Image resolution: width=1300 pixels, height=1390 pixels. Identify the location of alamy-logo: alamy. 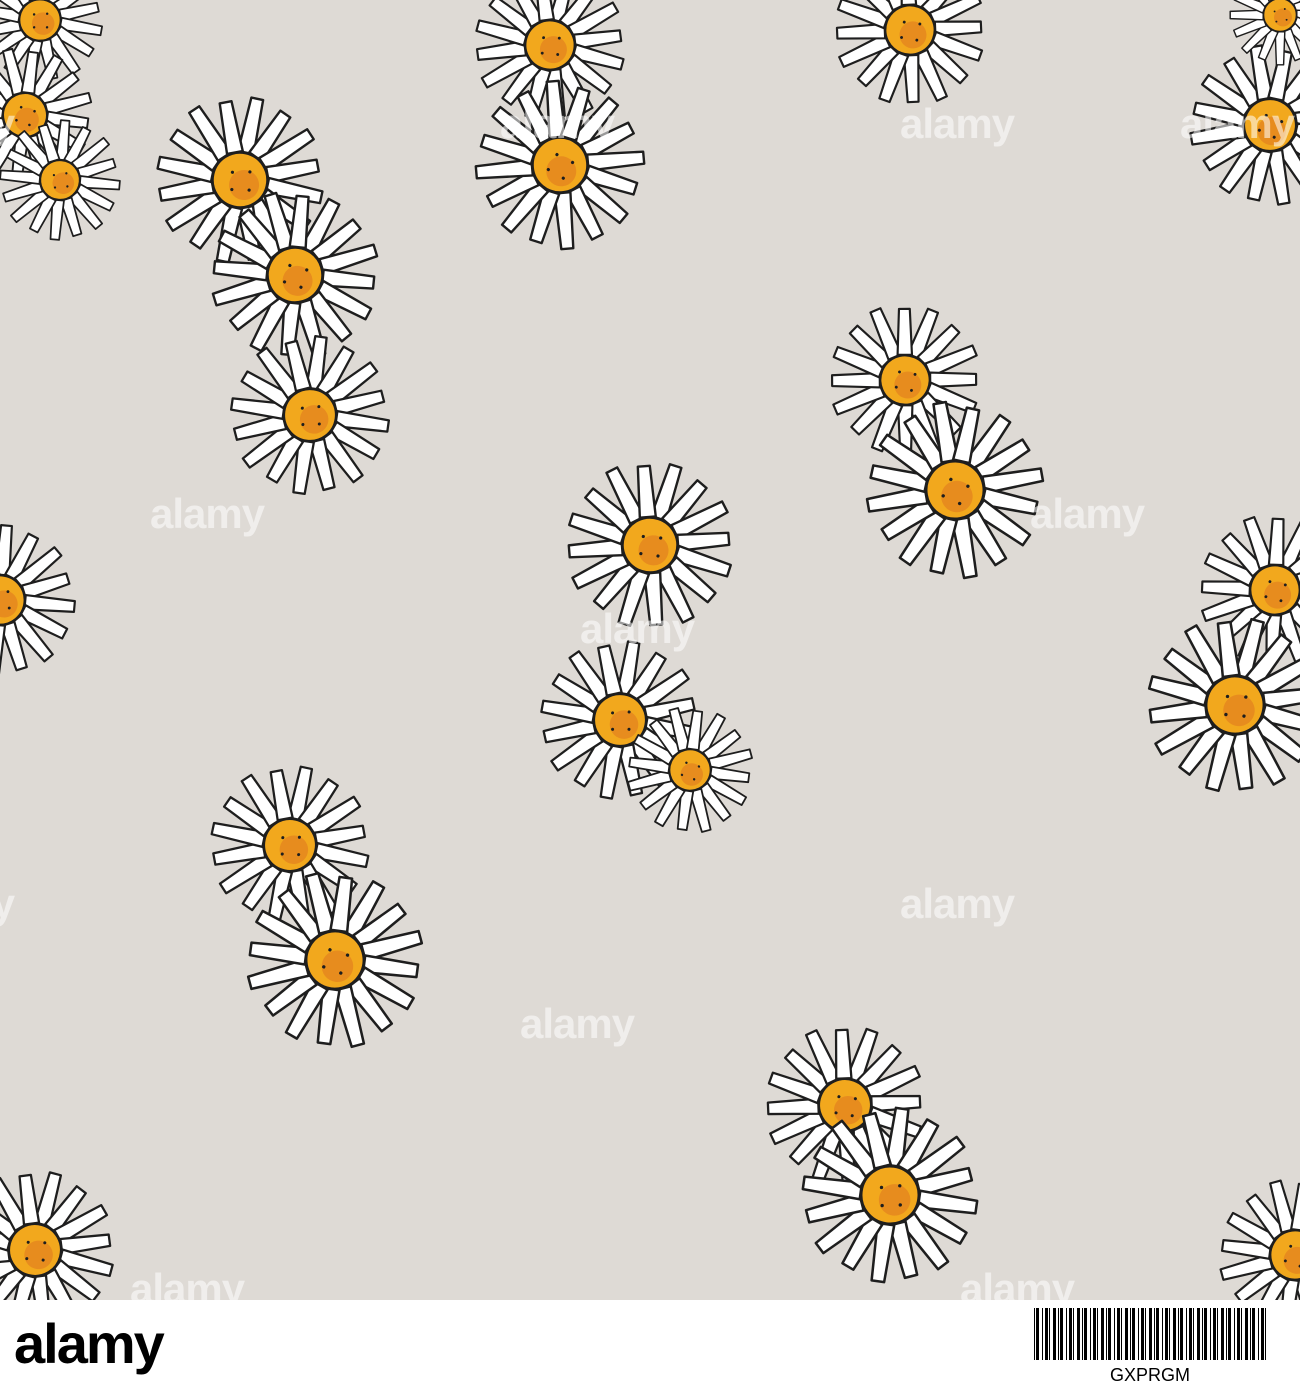
(89, 1343).